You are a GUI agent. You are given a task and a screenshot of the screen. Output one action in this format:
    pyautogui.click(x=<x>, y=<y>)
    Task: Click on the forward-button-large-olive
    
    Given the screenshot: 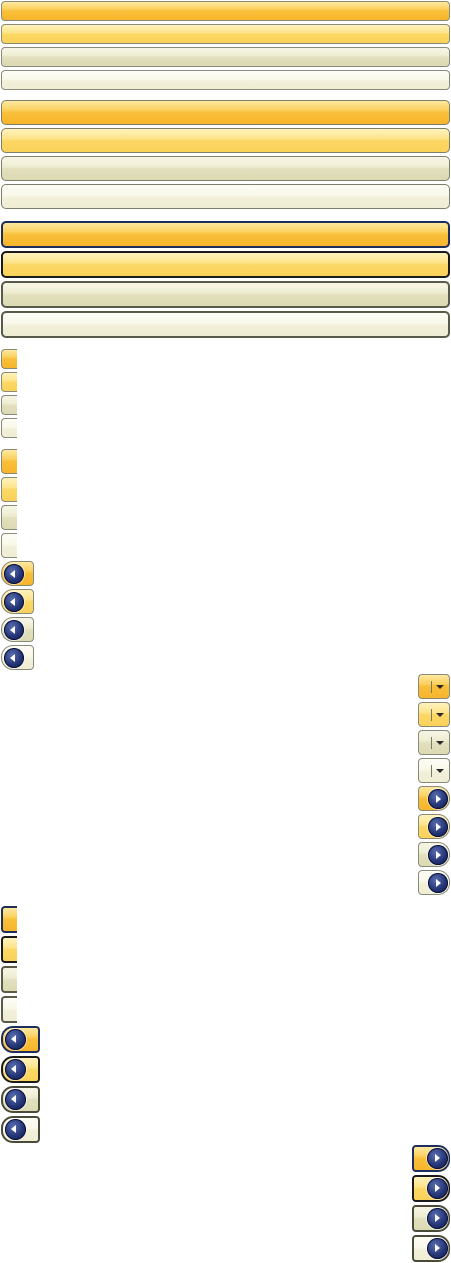 What is the action you would take?
    pyautogui.click(x=431, y=1218)
    